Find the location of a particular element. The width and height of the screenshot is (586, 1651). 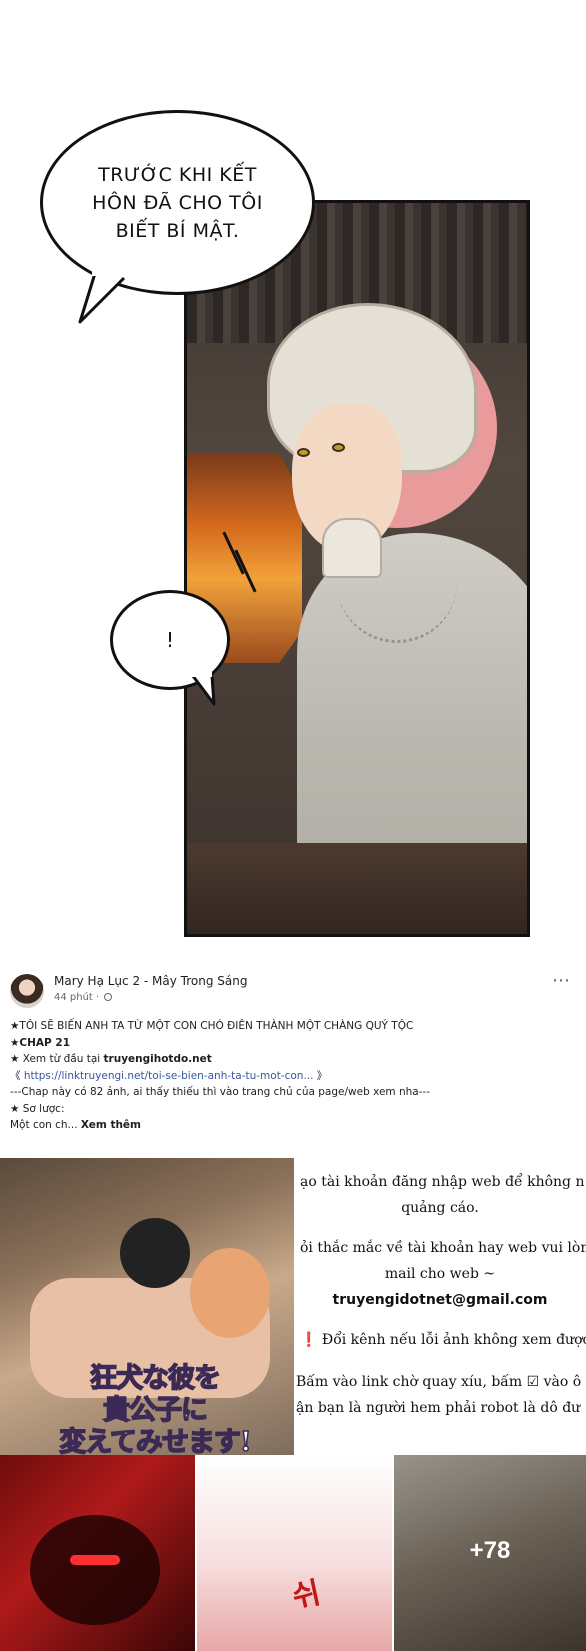

post-chapter-line: ★CHAP 21 is located at coordinates (40, 1042).